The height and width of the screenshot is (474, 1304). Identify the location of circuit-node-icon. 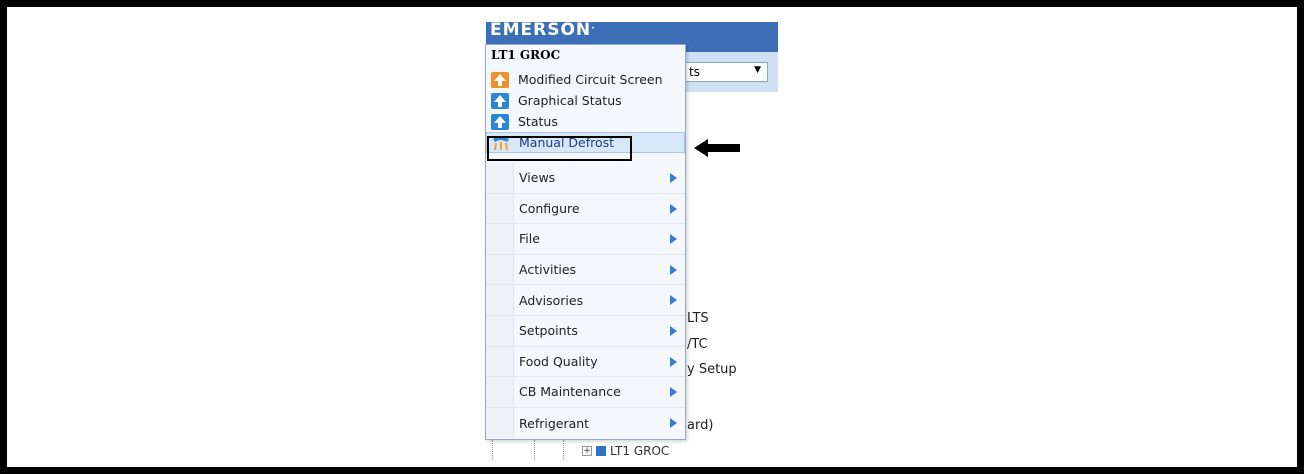
(601, 451).